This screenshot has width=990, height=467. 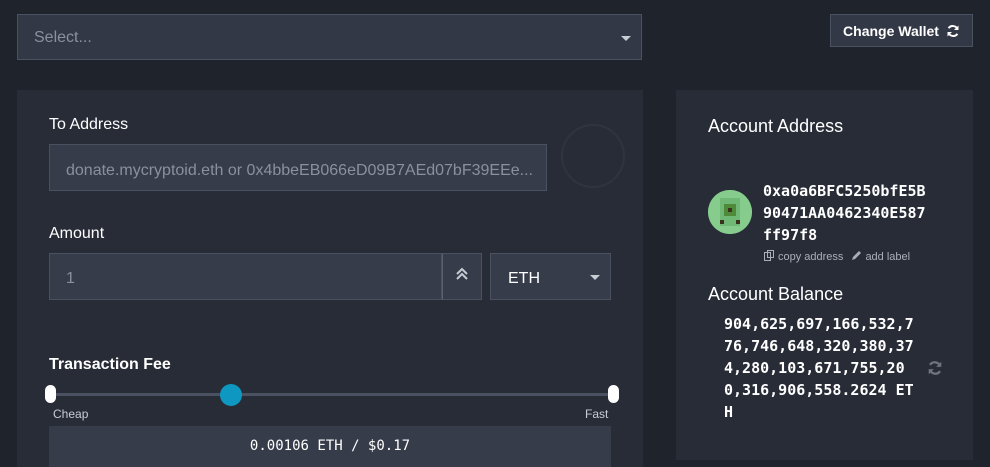 I want to click on pencil-icon, so click(x=856, y=257).